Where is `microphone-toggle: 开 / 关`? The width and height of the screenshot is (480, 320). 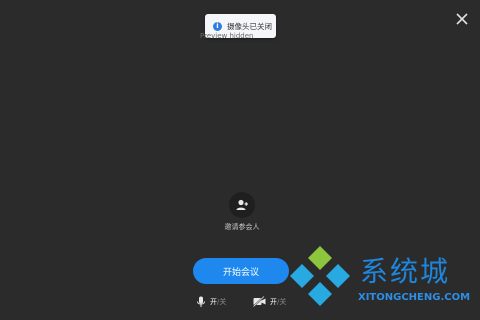
microphone-toggle: 开 / 关 is located at coordinates (211, 302).